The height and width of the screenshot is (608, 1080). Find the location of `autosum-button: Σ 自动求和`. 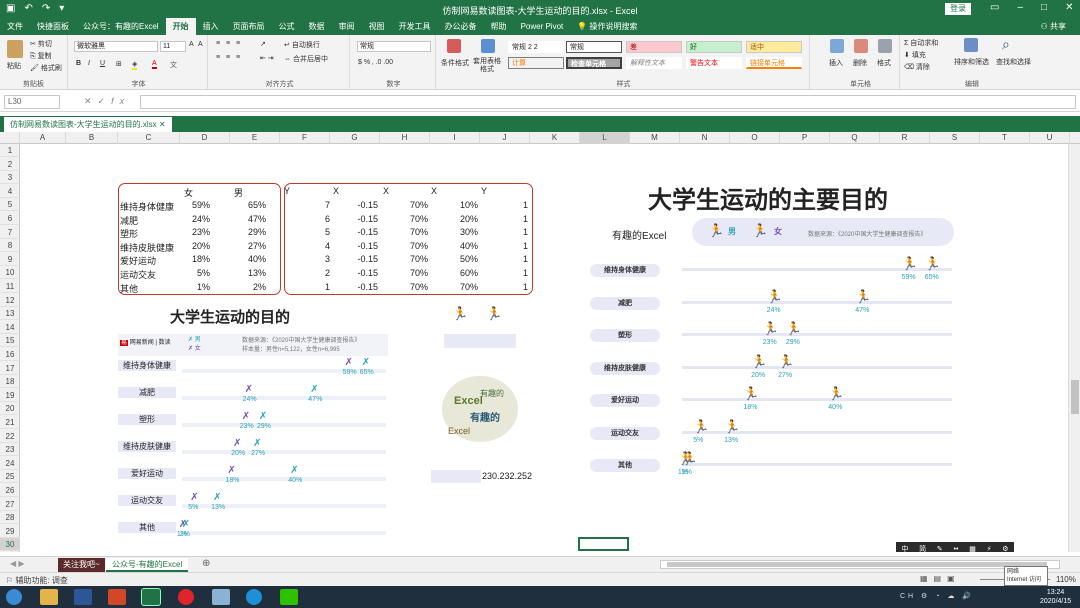

autosum-button: Σ 自动求和 is located at coordinates (921, 43).